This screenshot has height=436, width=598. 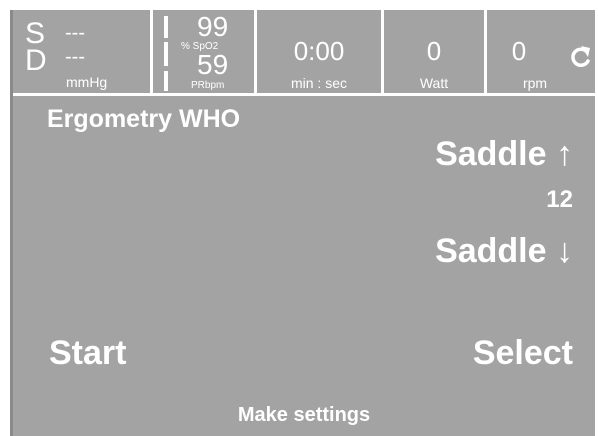 I want to click on elapsed-time-value: 0:00, so click(x=319, y=51).